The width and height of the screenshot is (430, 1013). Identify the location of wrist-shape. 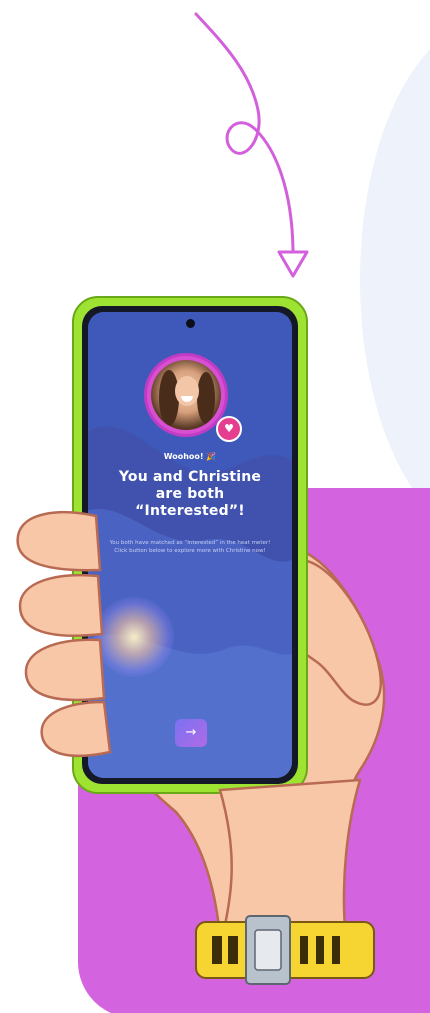
(290, 860).